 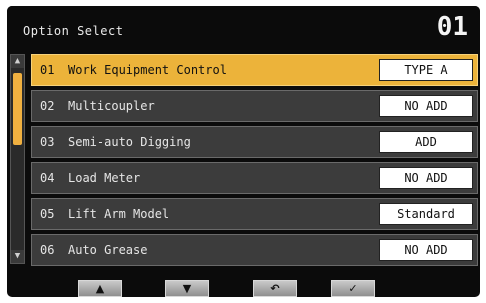 What do you see at coordinates (243, 28) in the screenshot?
I see `screen-header: Option Select 01` at bounding box center [243, 28].